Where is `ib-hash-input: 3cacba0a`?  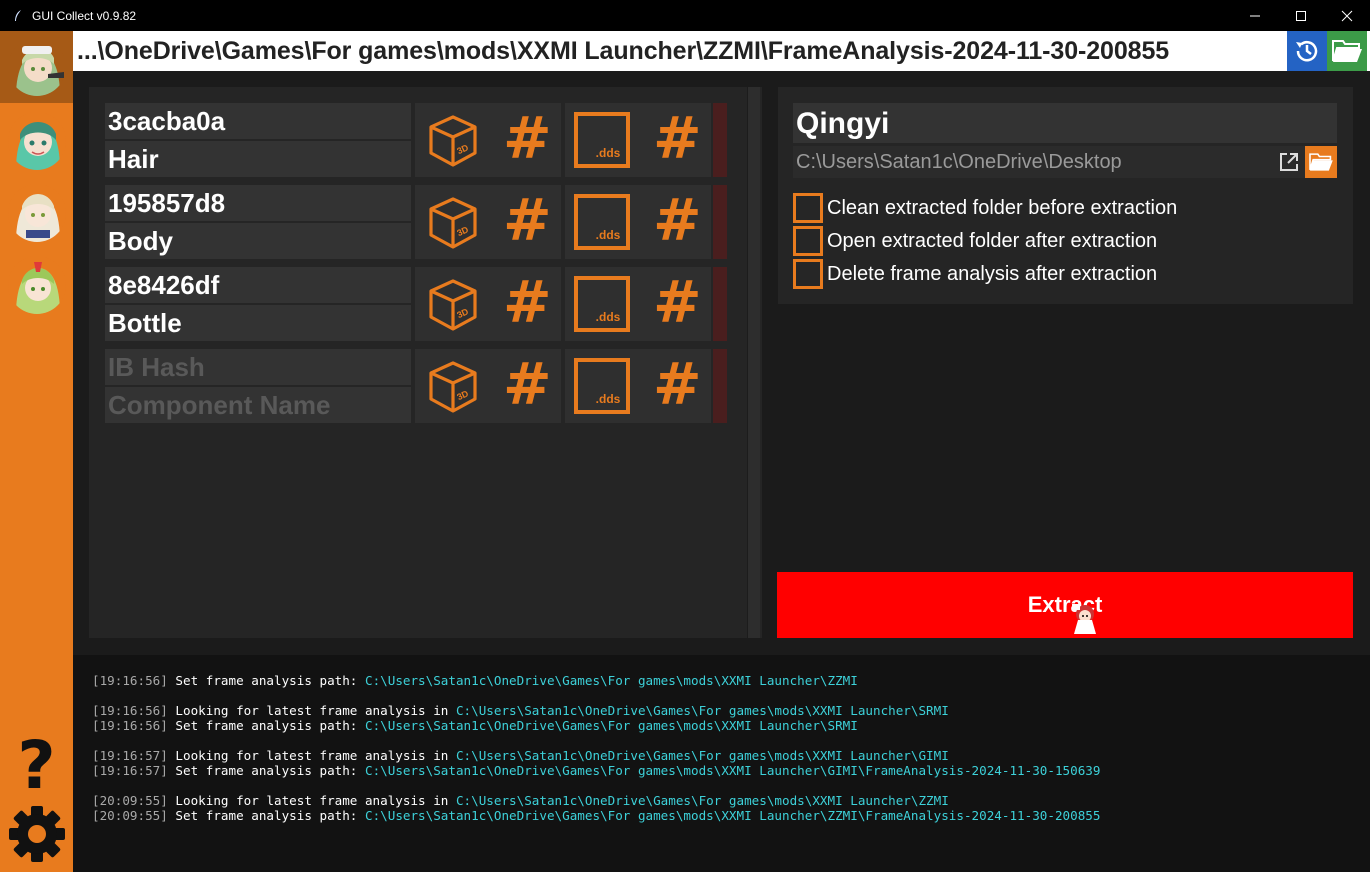 ib-hash-input: 3cacba0a is located at coordinates (258, 121).